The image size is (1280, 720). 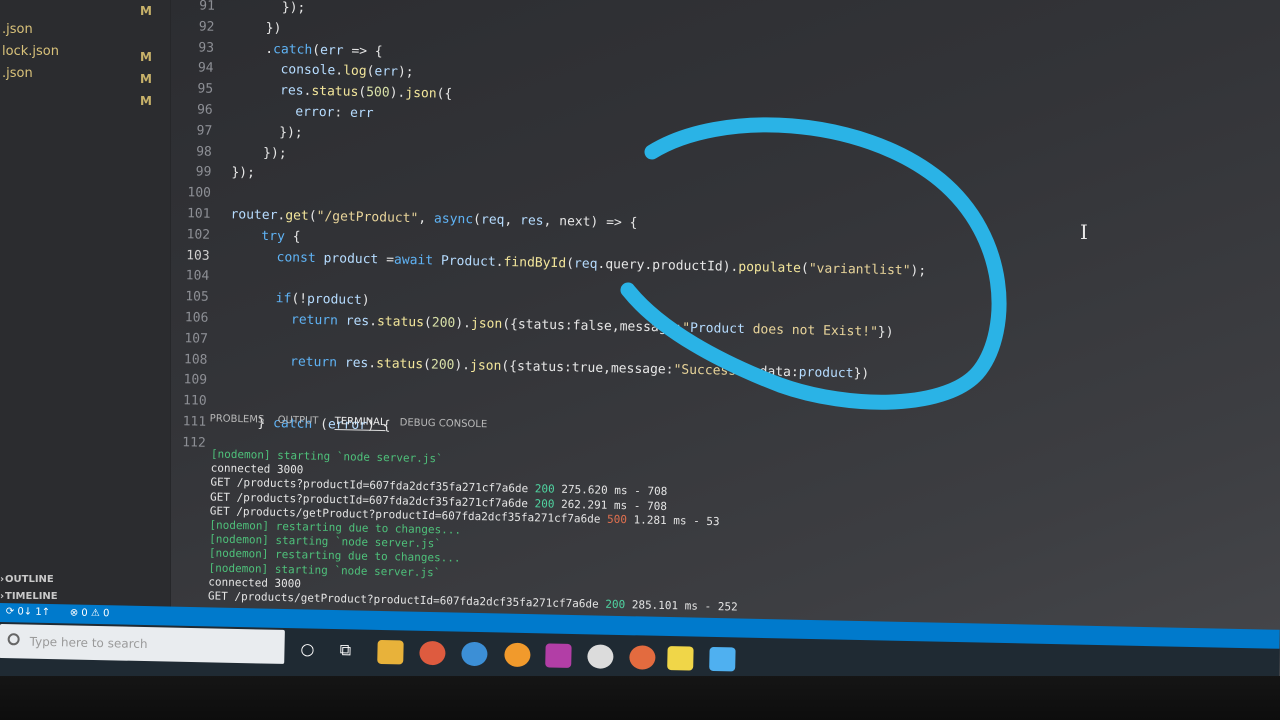 I want to click on line-number: 98, so click(x=204, y=152).